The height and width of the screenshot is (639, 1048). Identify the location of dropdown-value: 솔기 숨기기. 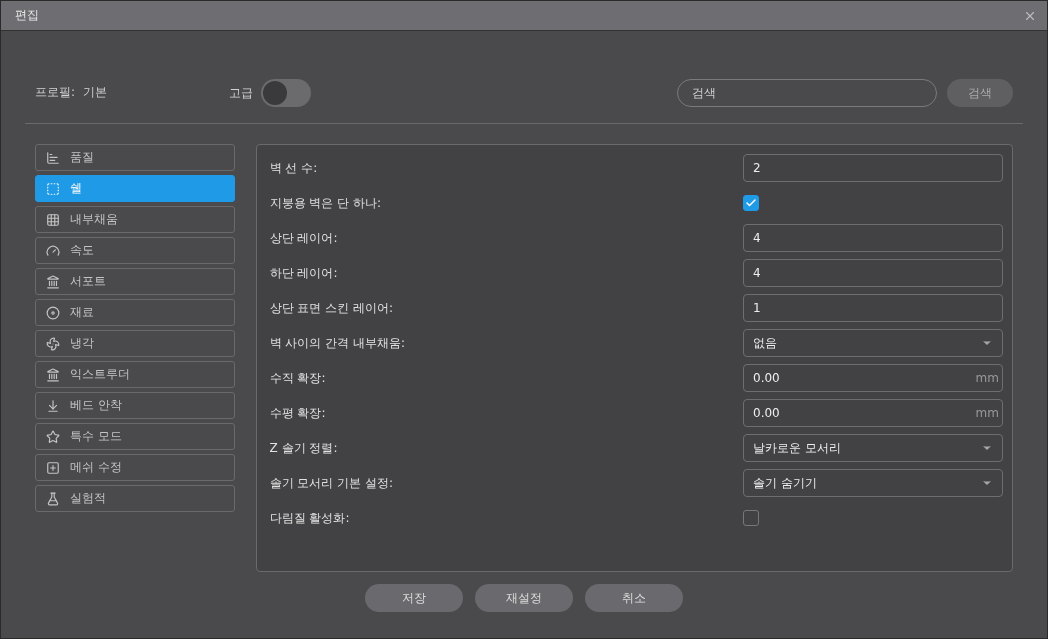
(785, 483).